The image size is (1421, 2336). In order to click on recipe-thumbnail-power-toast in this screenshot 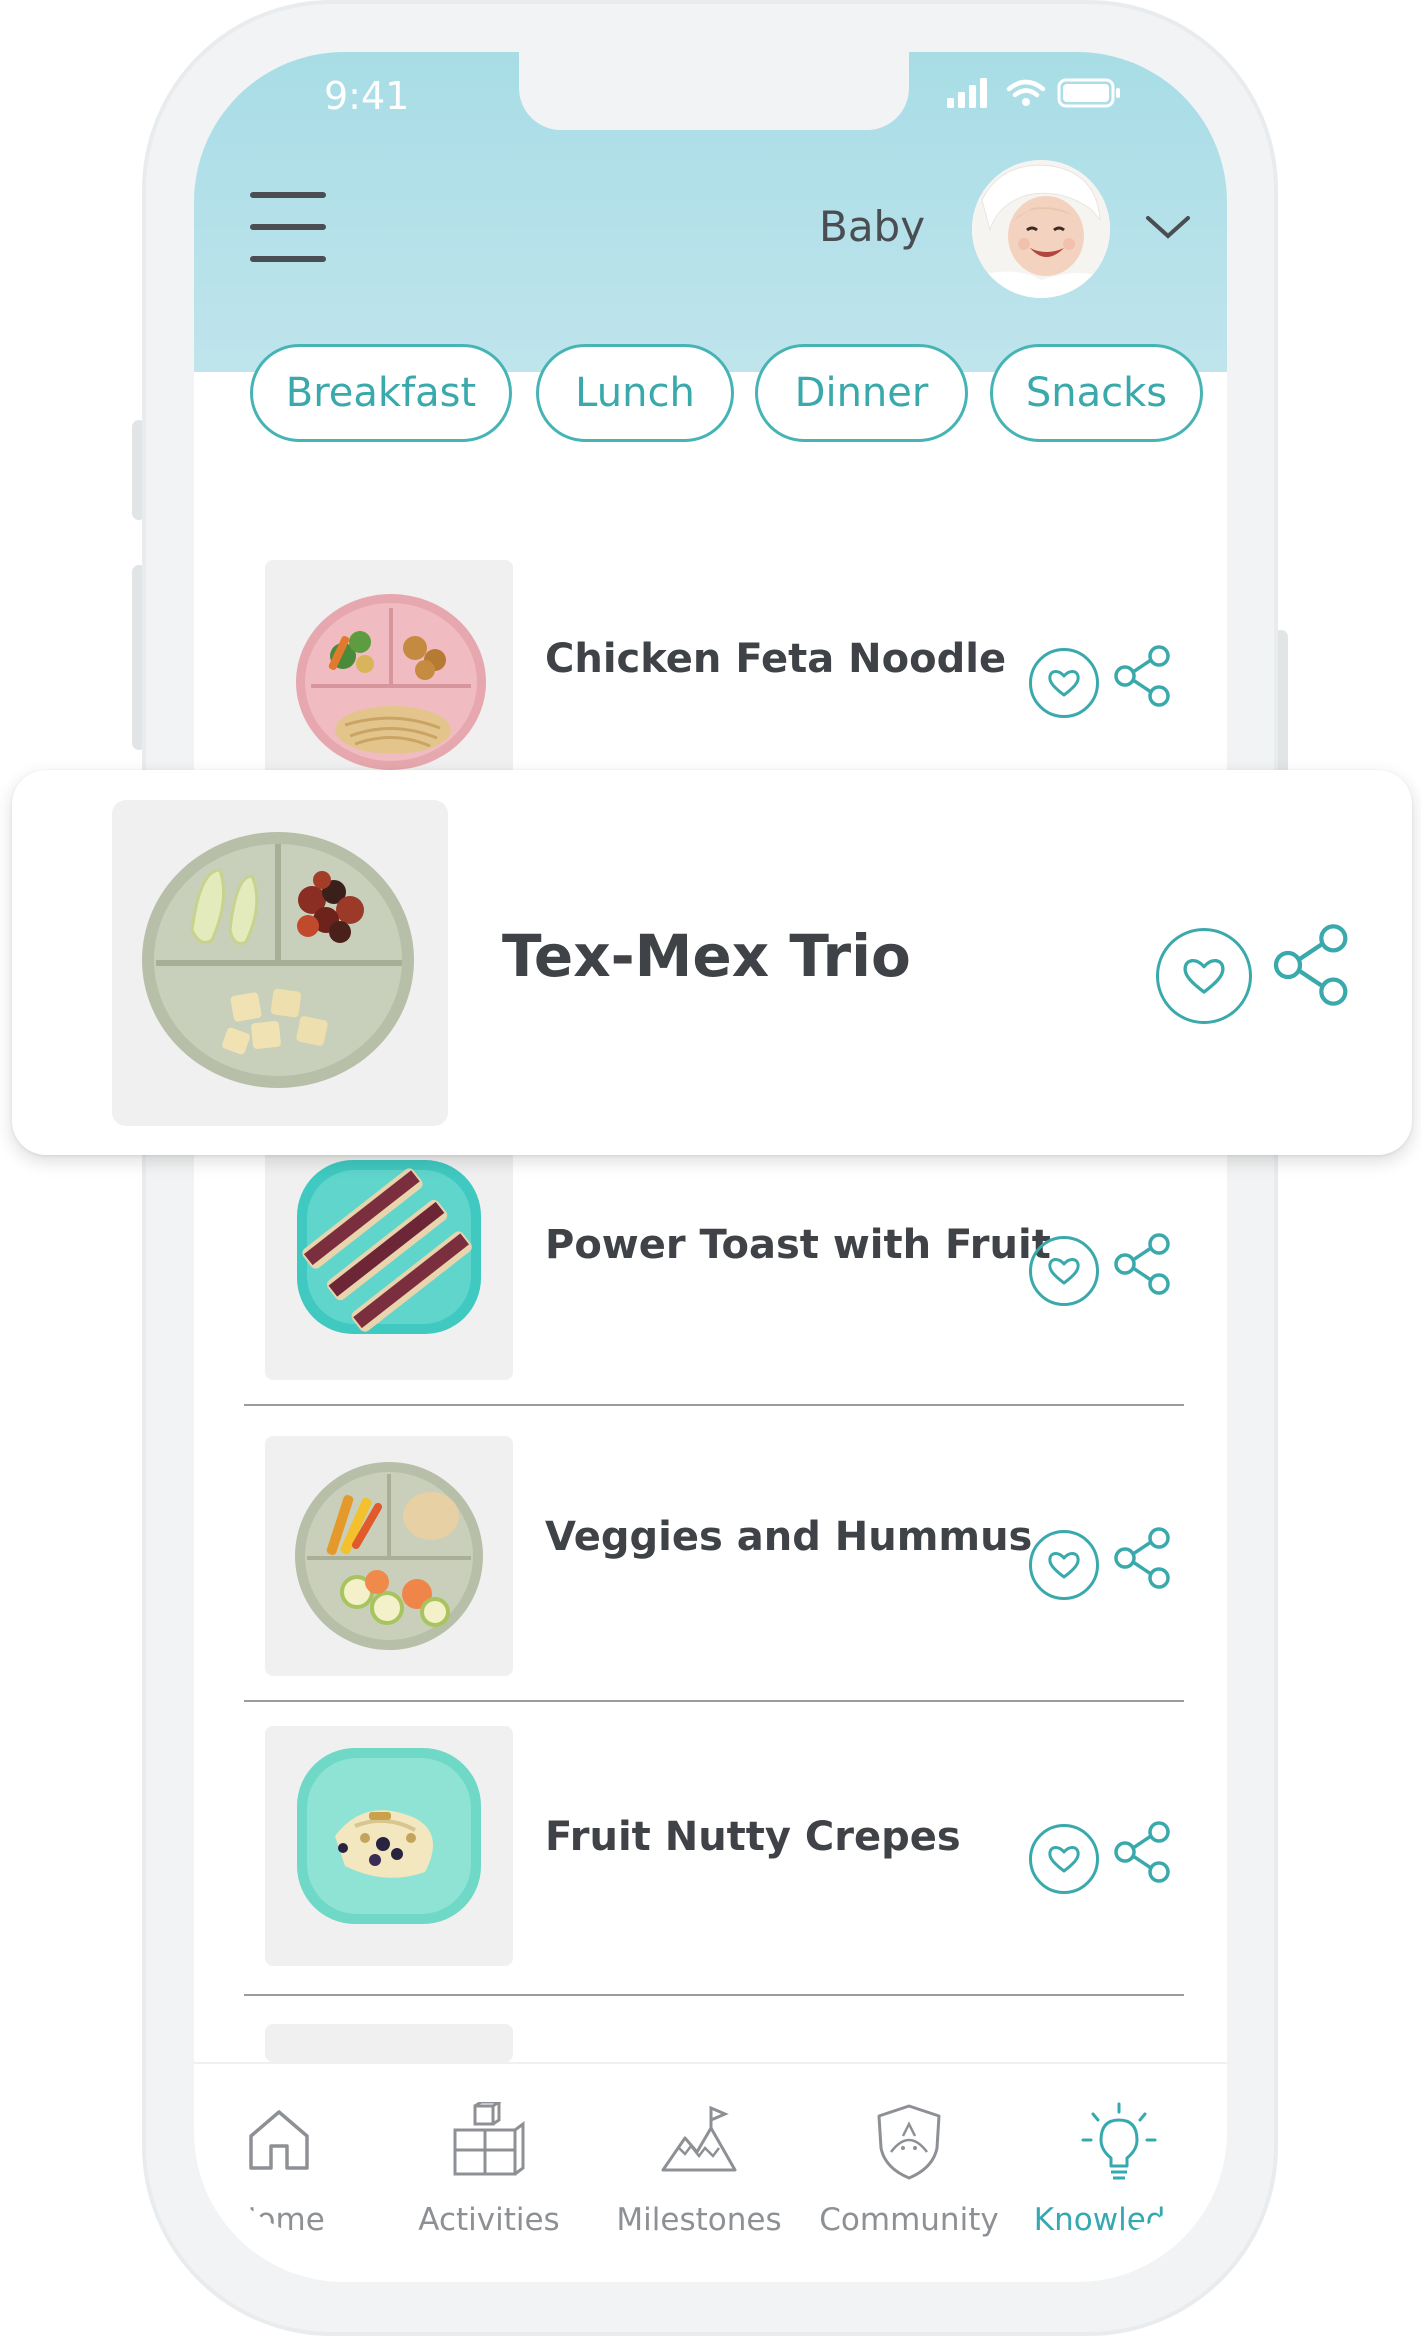, I will do `click(389, 1260)`.